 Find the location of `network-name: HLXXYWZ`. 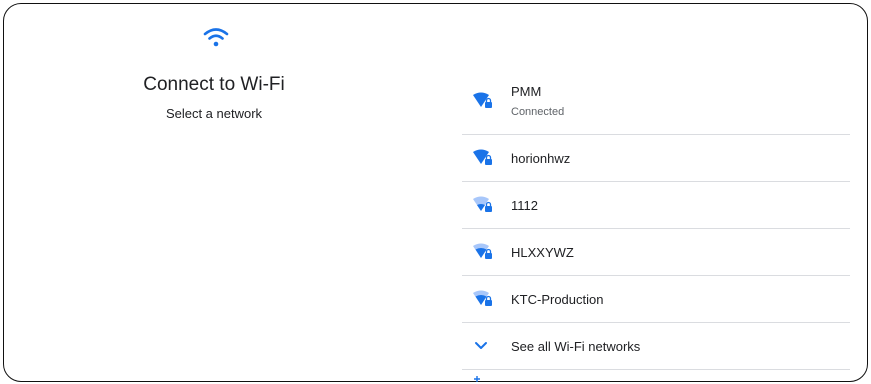

network-name: HLXXYWZ is located at coordinates (542, 252).